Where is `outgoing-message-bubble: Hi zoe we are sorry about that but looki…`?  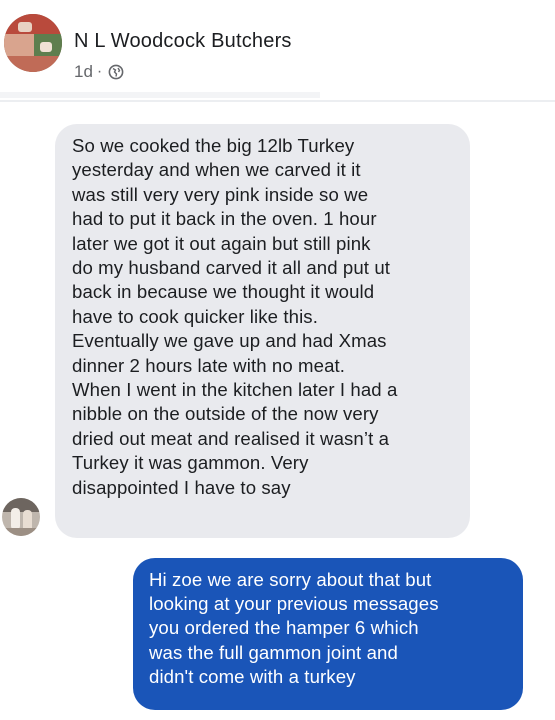
outgoing-message-bubble: Hi zoe we are sorry about that but looki… is located at coordinates (328, 634).